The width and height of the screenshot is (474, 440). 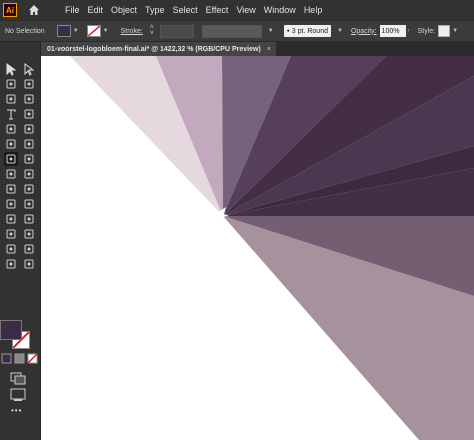 What do you see at coordinates (409, 31) in the screenshot?
I see `opacity-dropdown-icon: ›` at bounding box center [409, 31].